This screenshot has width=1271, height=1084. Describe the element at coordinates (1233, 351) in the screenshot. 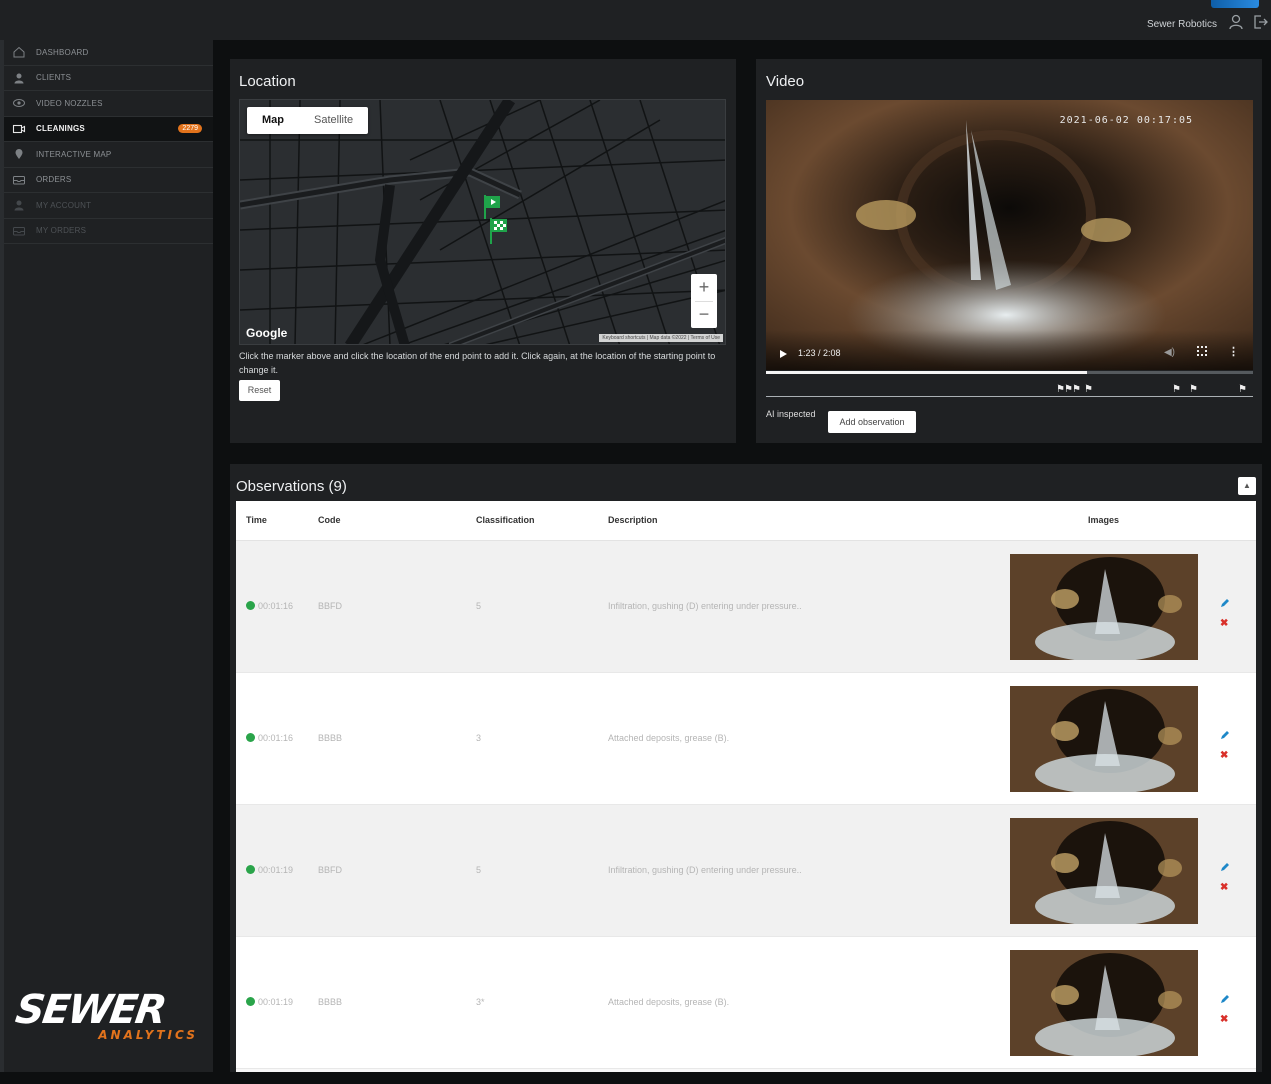

I see `more-options-icon: ⋮` at that location.